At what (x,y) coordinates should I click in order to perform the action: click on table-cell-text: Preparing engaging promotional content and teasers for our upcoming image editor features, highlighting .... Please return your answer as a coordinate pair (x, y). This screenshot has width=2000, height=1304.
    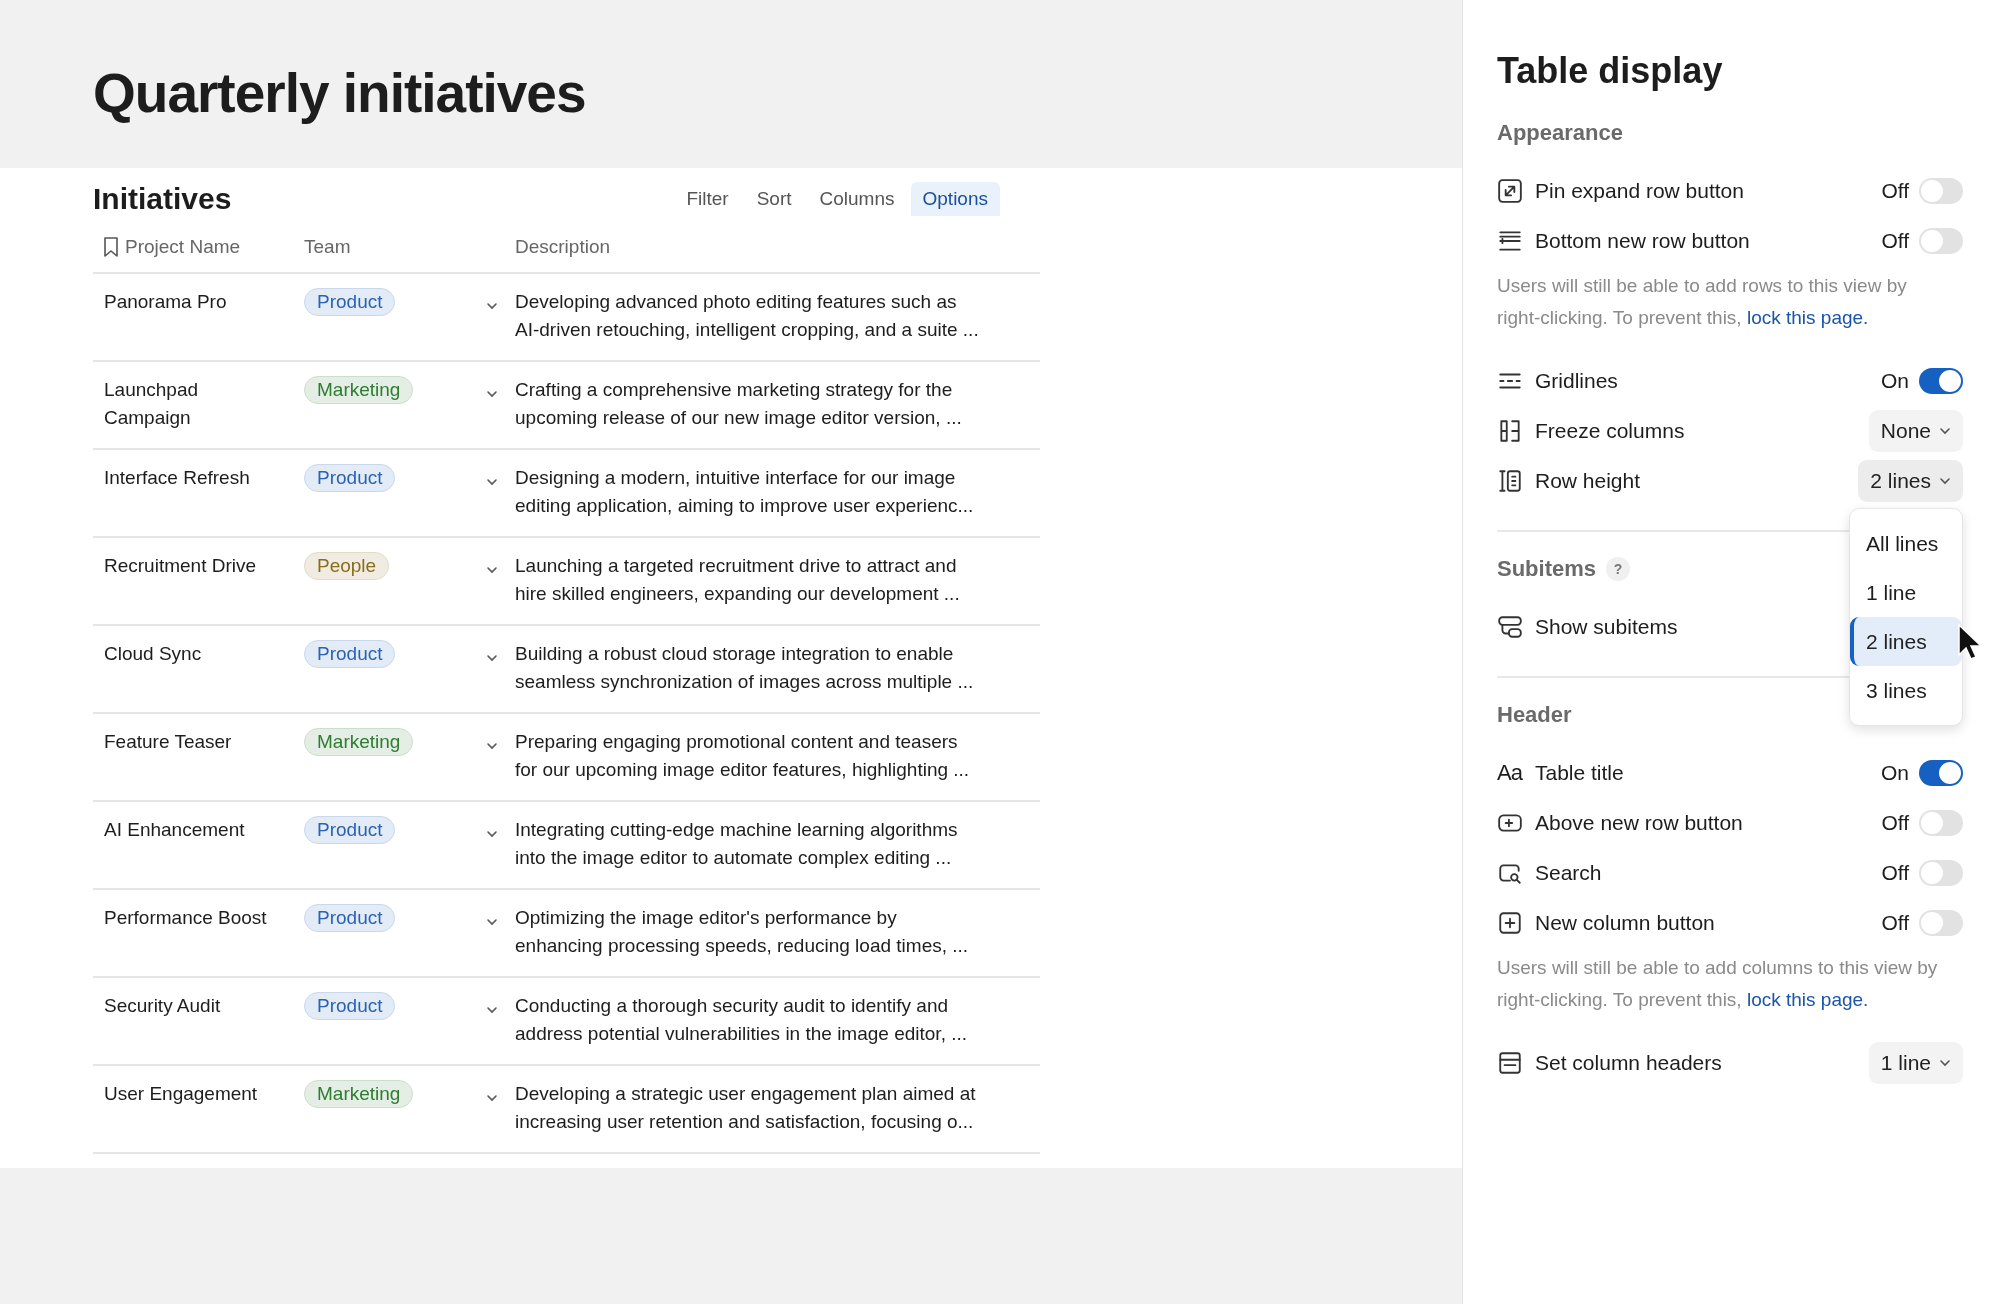
    Looking at the image, I should click on (743, 756).